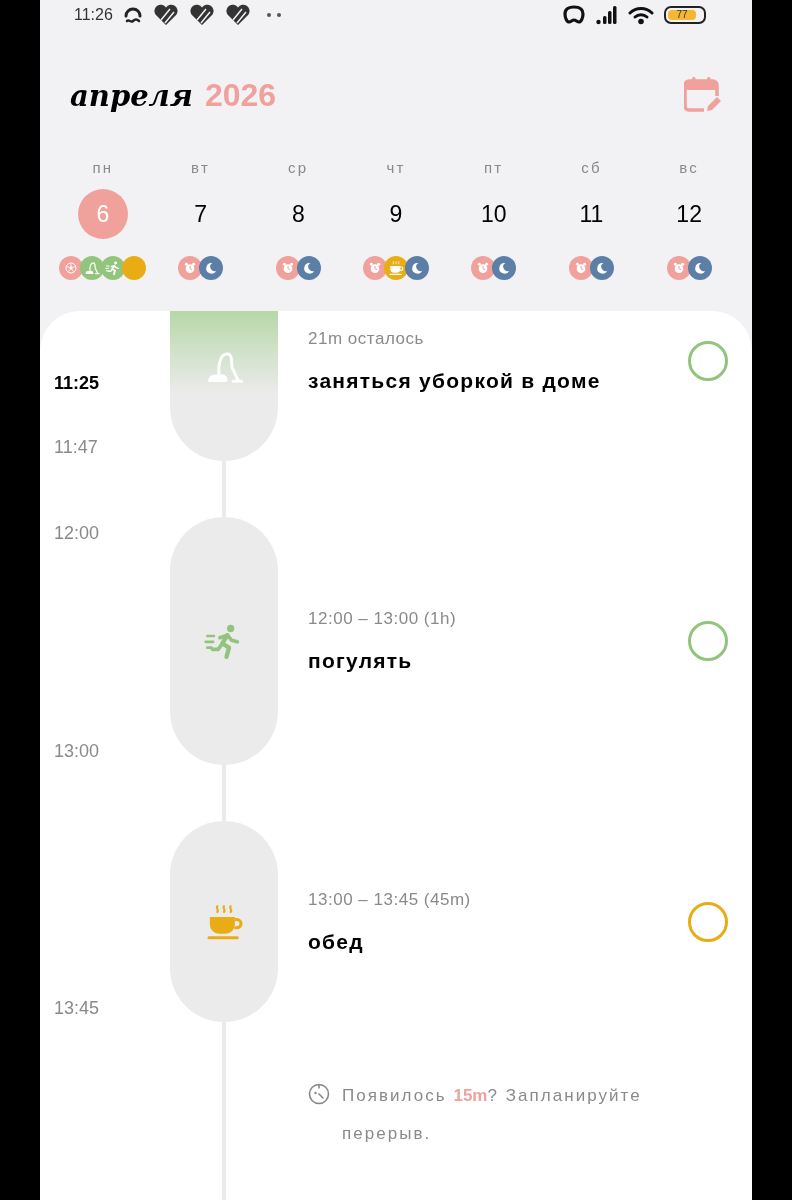 The image size is (792, 1200). Describe the element at coordinates (396, 167) in the screenshot. I see `weekday-label: чт` at that location.